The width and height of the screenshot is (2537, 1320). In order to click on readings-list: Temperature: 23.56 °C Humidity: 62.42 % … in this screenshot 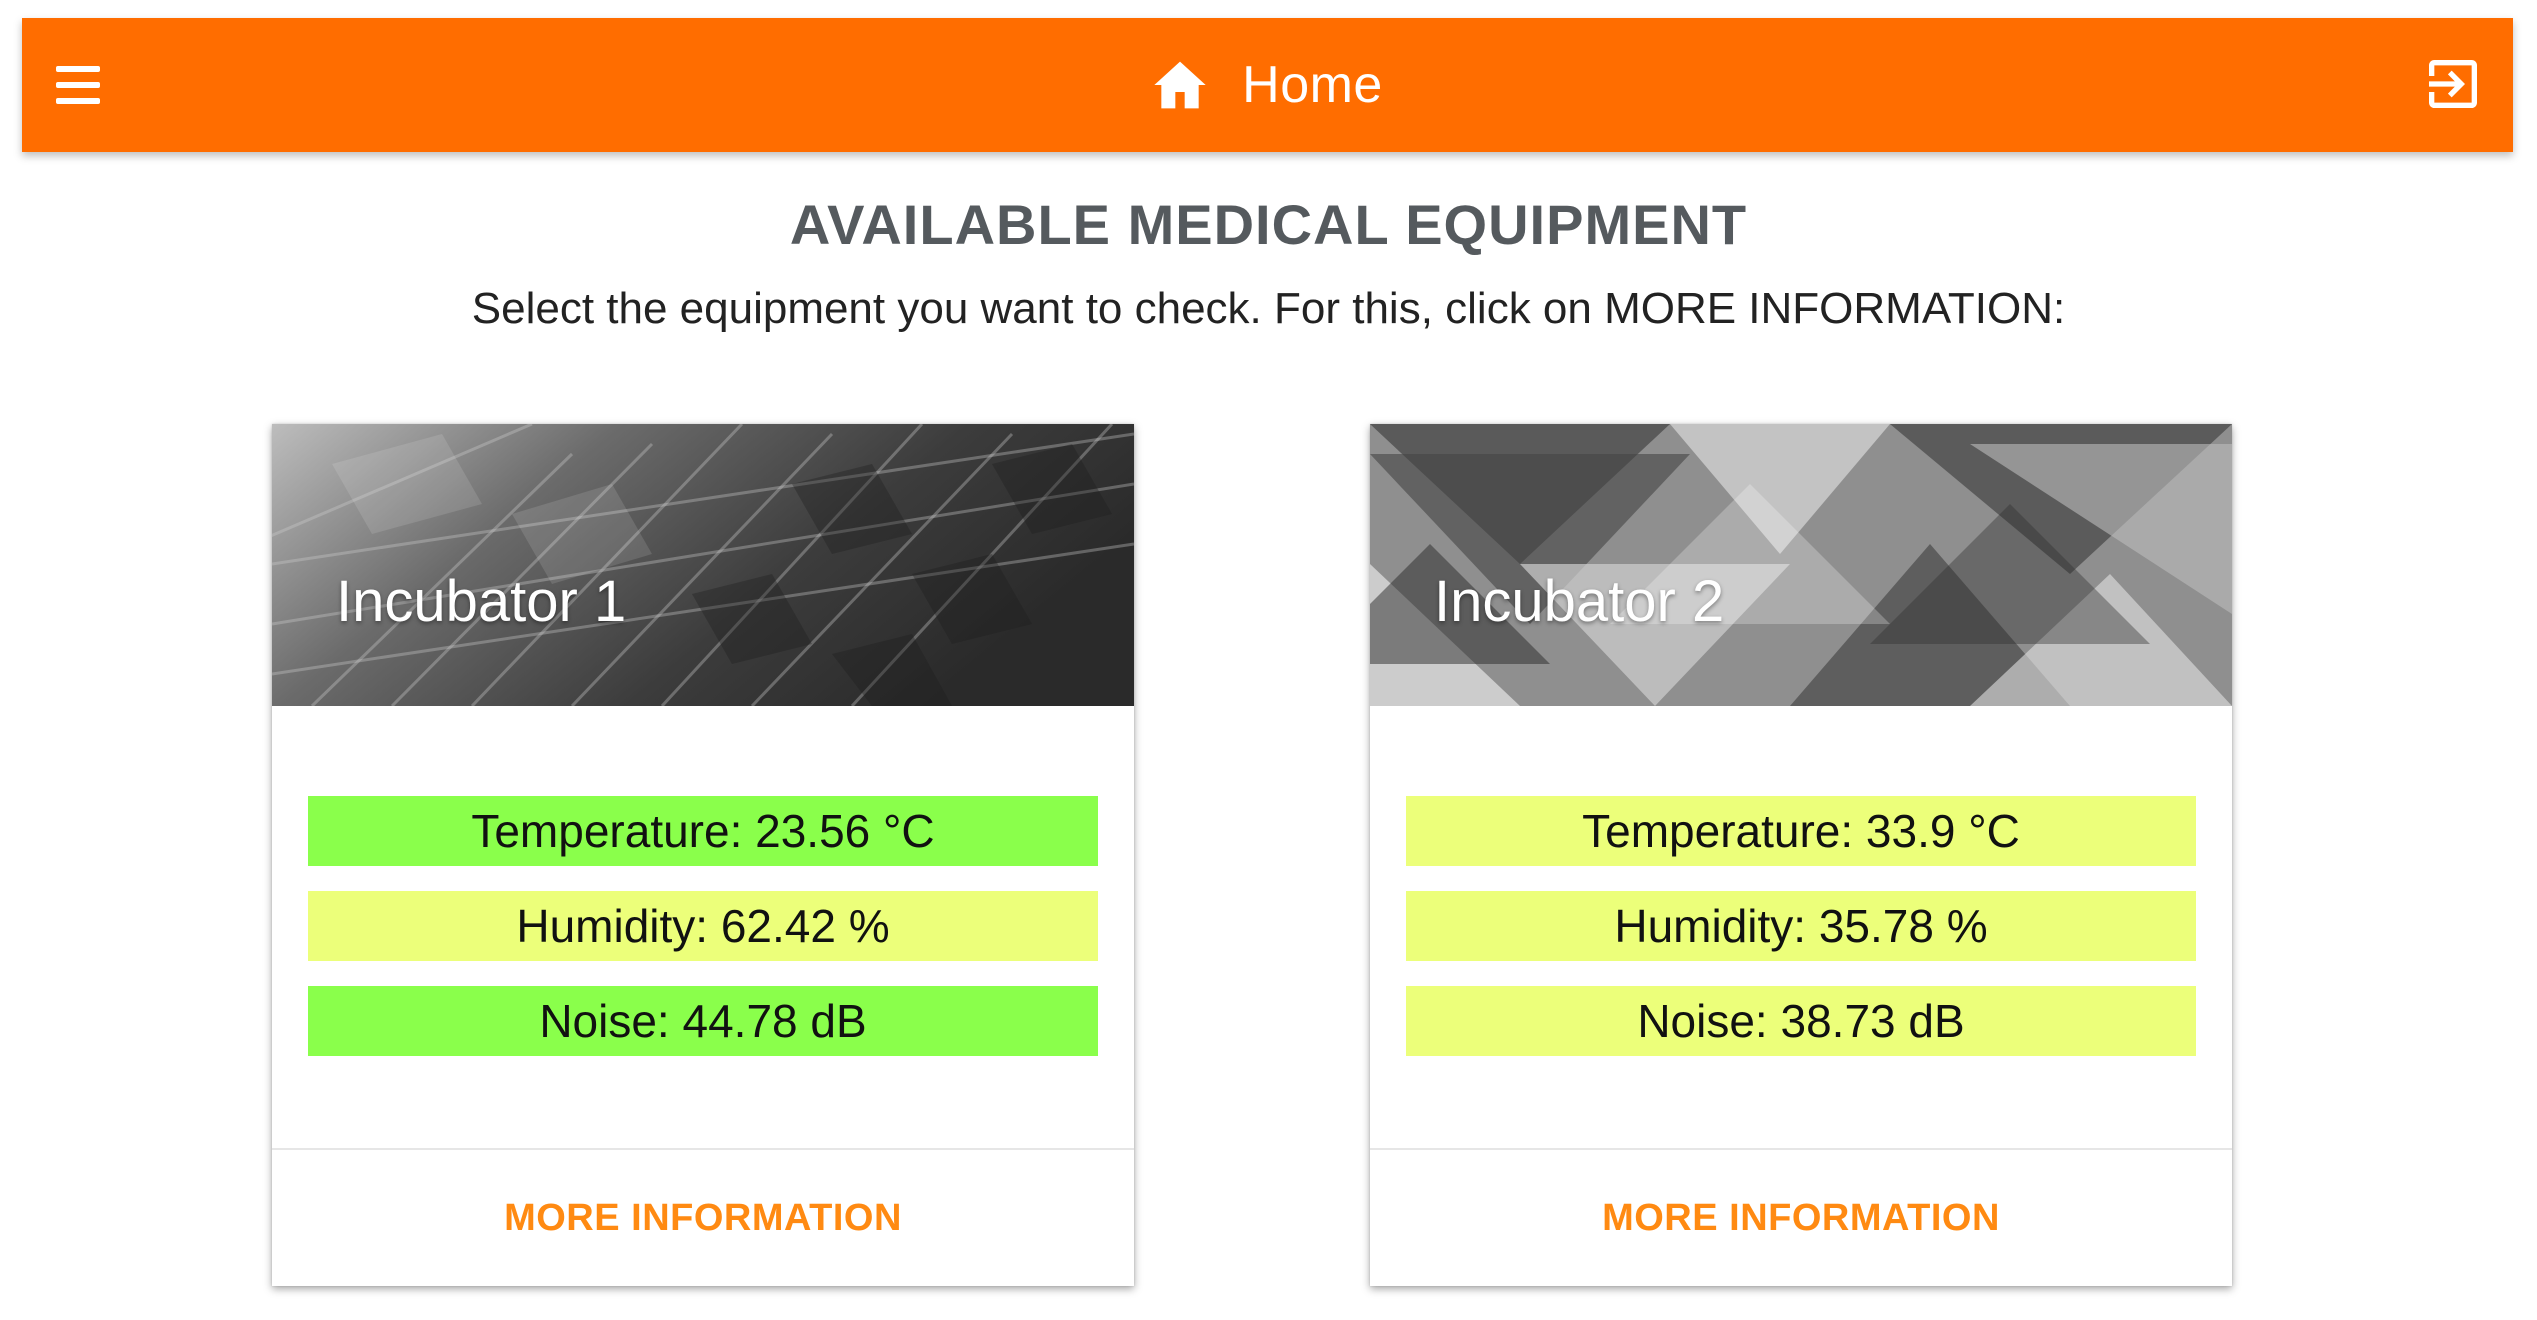, I will do `click(703, 938)`.